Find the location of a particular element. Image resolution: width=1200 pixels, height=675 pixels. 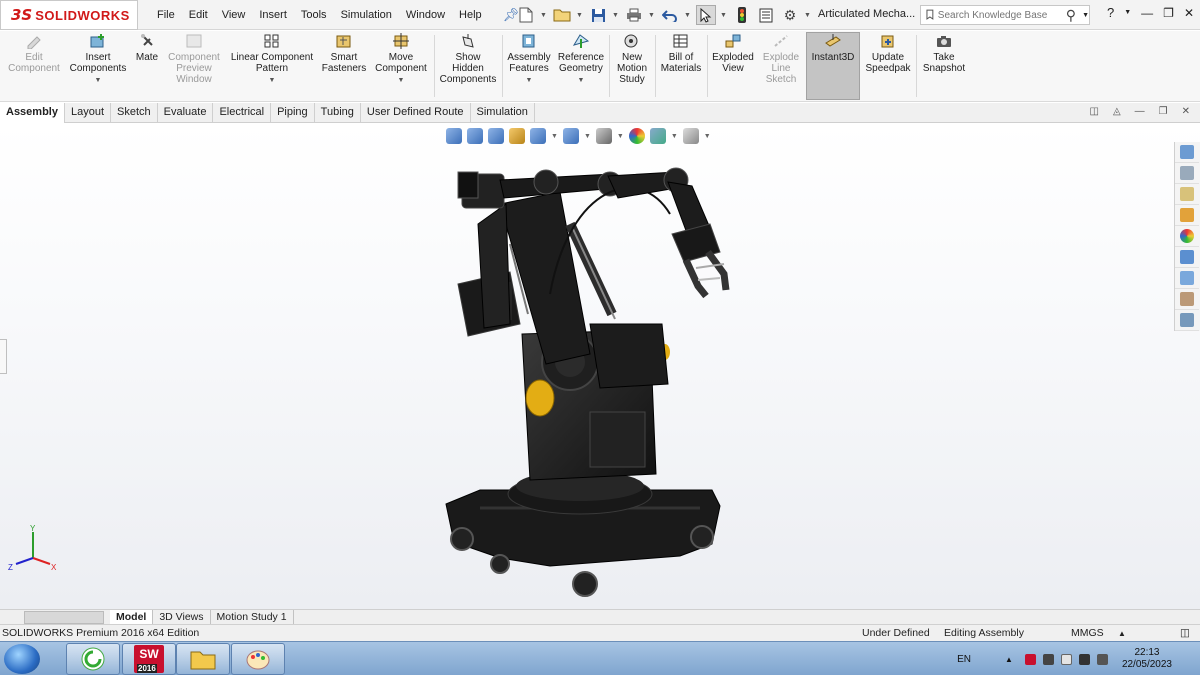

solidworks-logo: 3S SOLIDWORKS is located at coordinates (69, 15).